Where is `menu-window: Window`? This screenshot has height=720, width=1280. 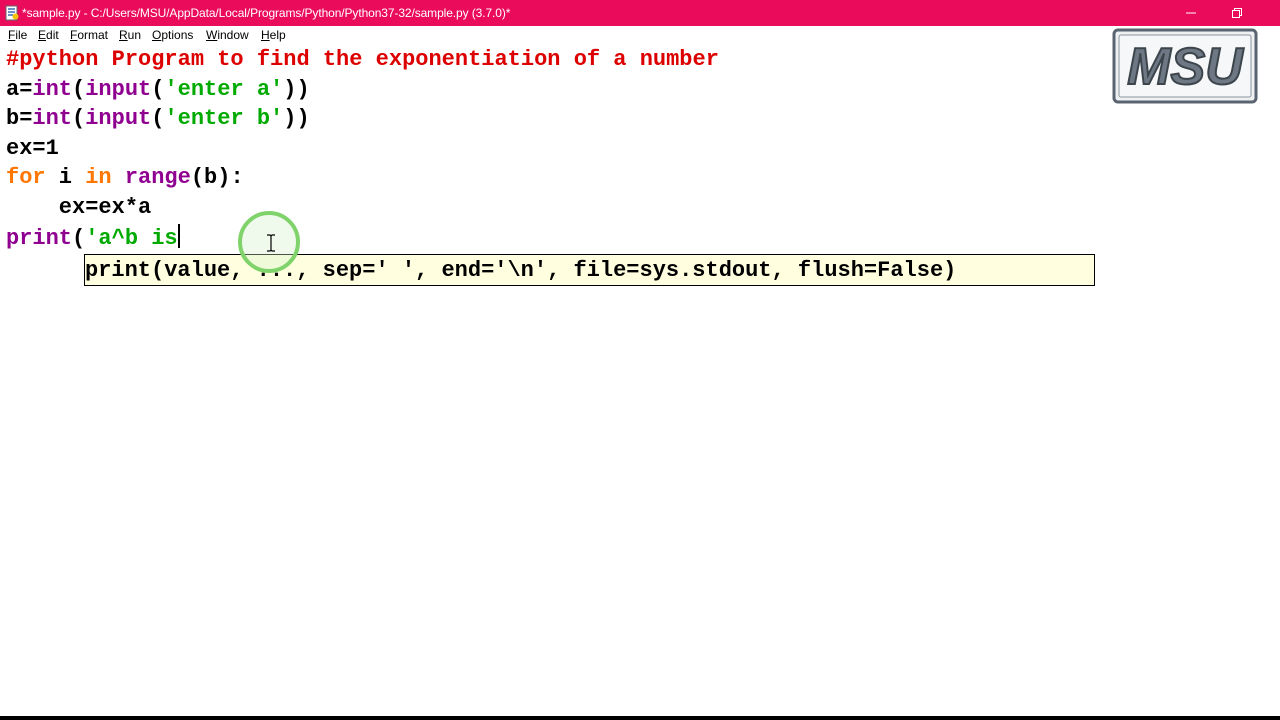
menu-window: Window is located at coordinates (227, 35).